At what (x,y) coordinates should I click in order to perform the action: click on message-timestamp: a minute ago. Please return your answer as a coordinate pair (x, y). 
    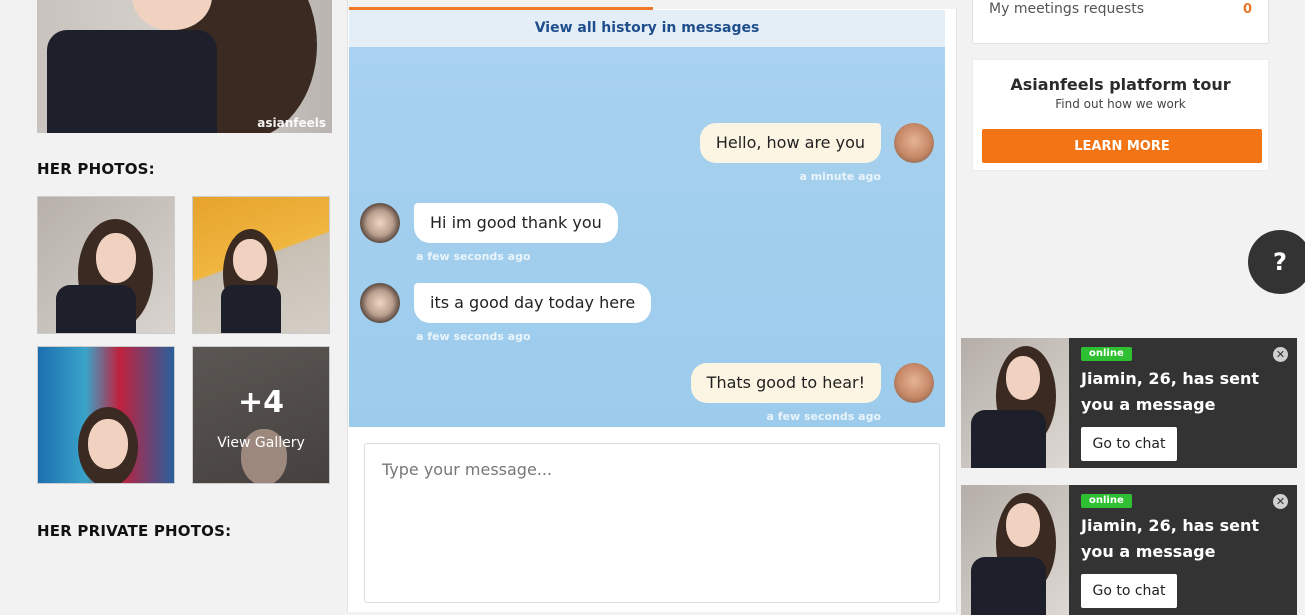
    Looking at the image, I should click on (840, 176).